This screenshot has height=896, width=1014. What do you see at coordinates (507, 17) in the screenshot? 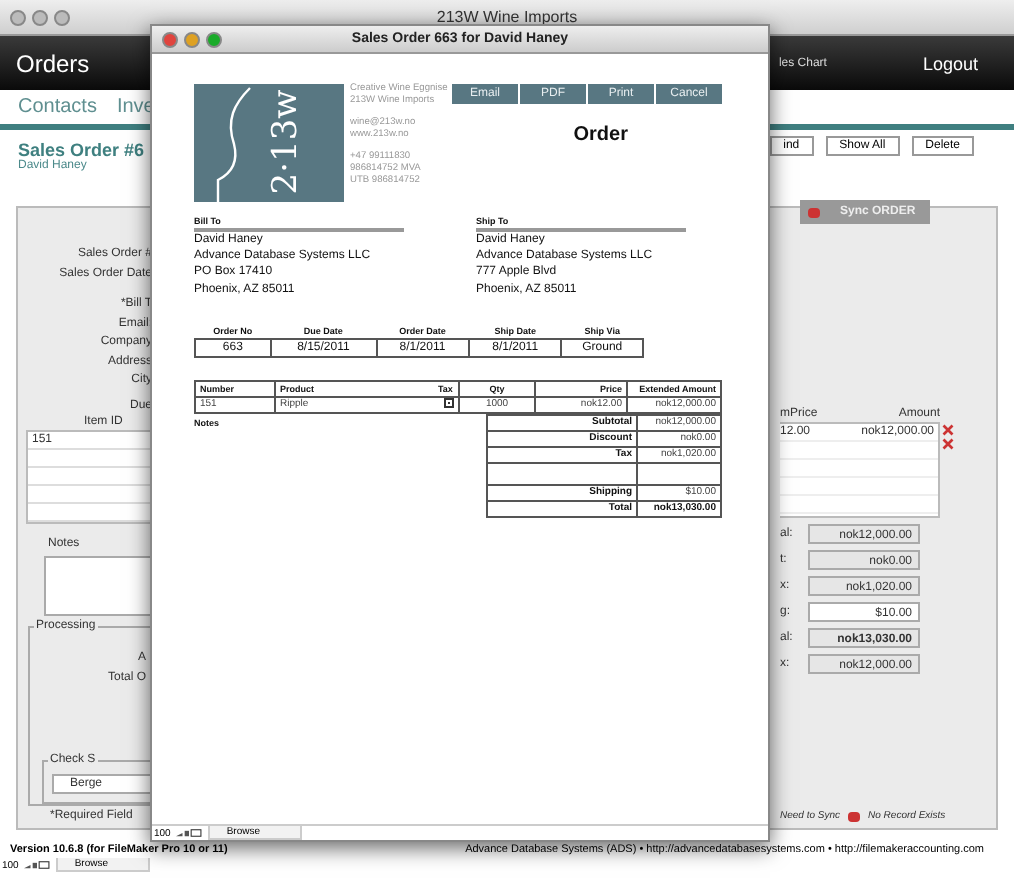
I see `window-title: 213W Wine Imports` at bounding box center [507, 17].